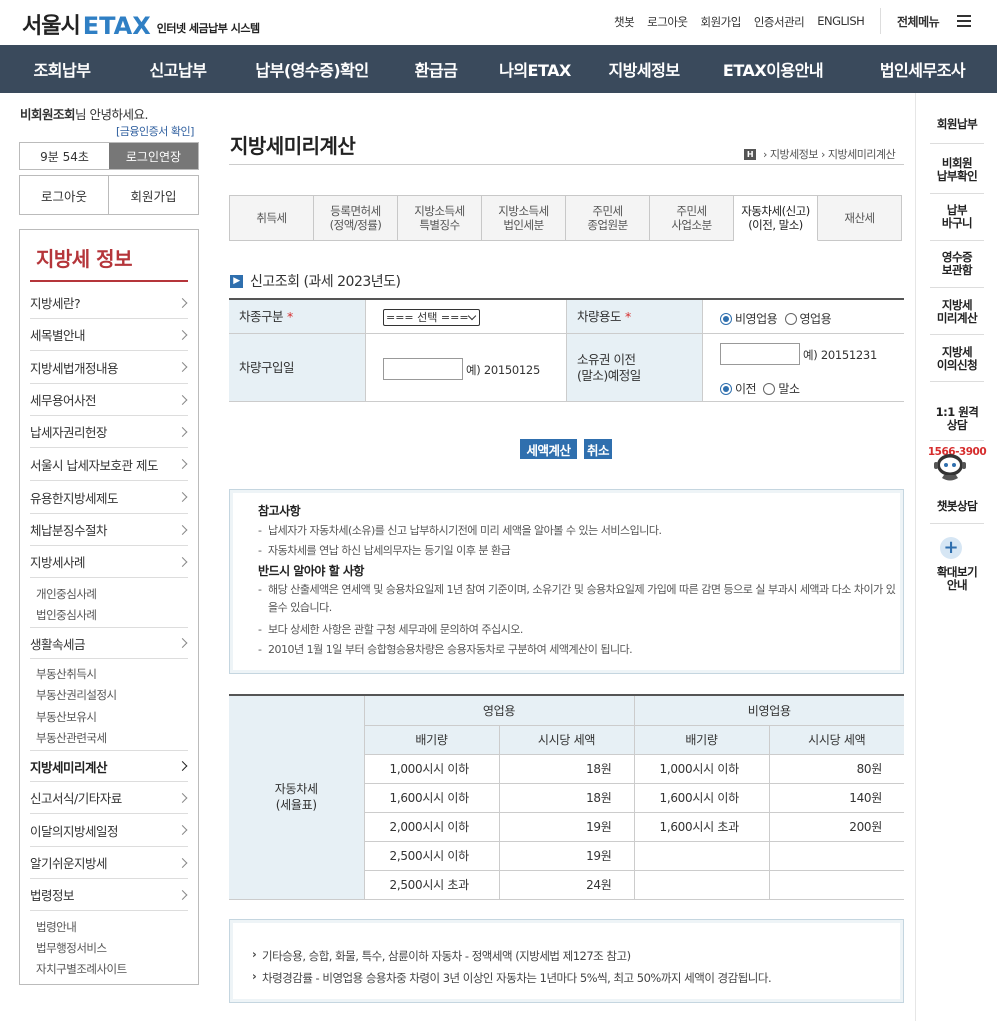 Image resolution: width=997 pixels, height=1021 pixels. I want to click on vehicle-use-radios: 비영업용 영업용, so click(776, 318).